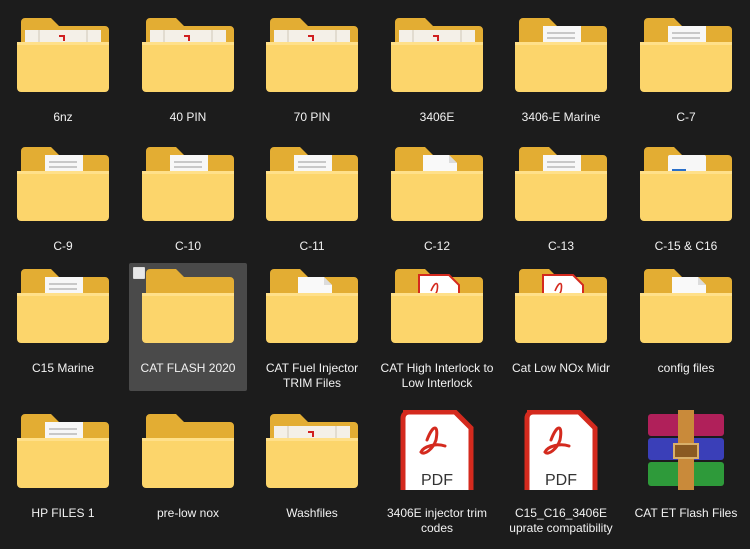 The height and width of the screenshot is (549, 750). Describe the element at coordinates (437, 375) in the screenshot. I see `file-label: CAT High Interlock to Low Interlock` at that location.